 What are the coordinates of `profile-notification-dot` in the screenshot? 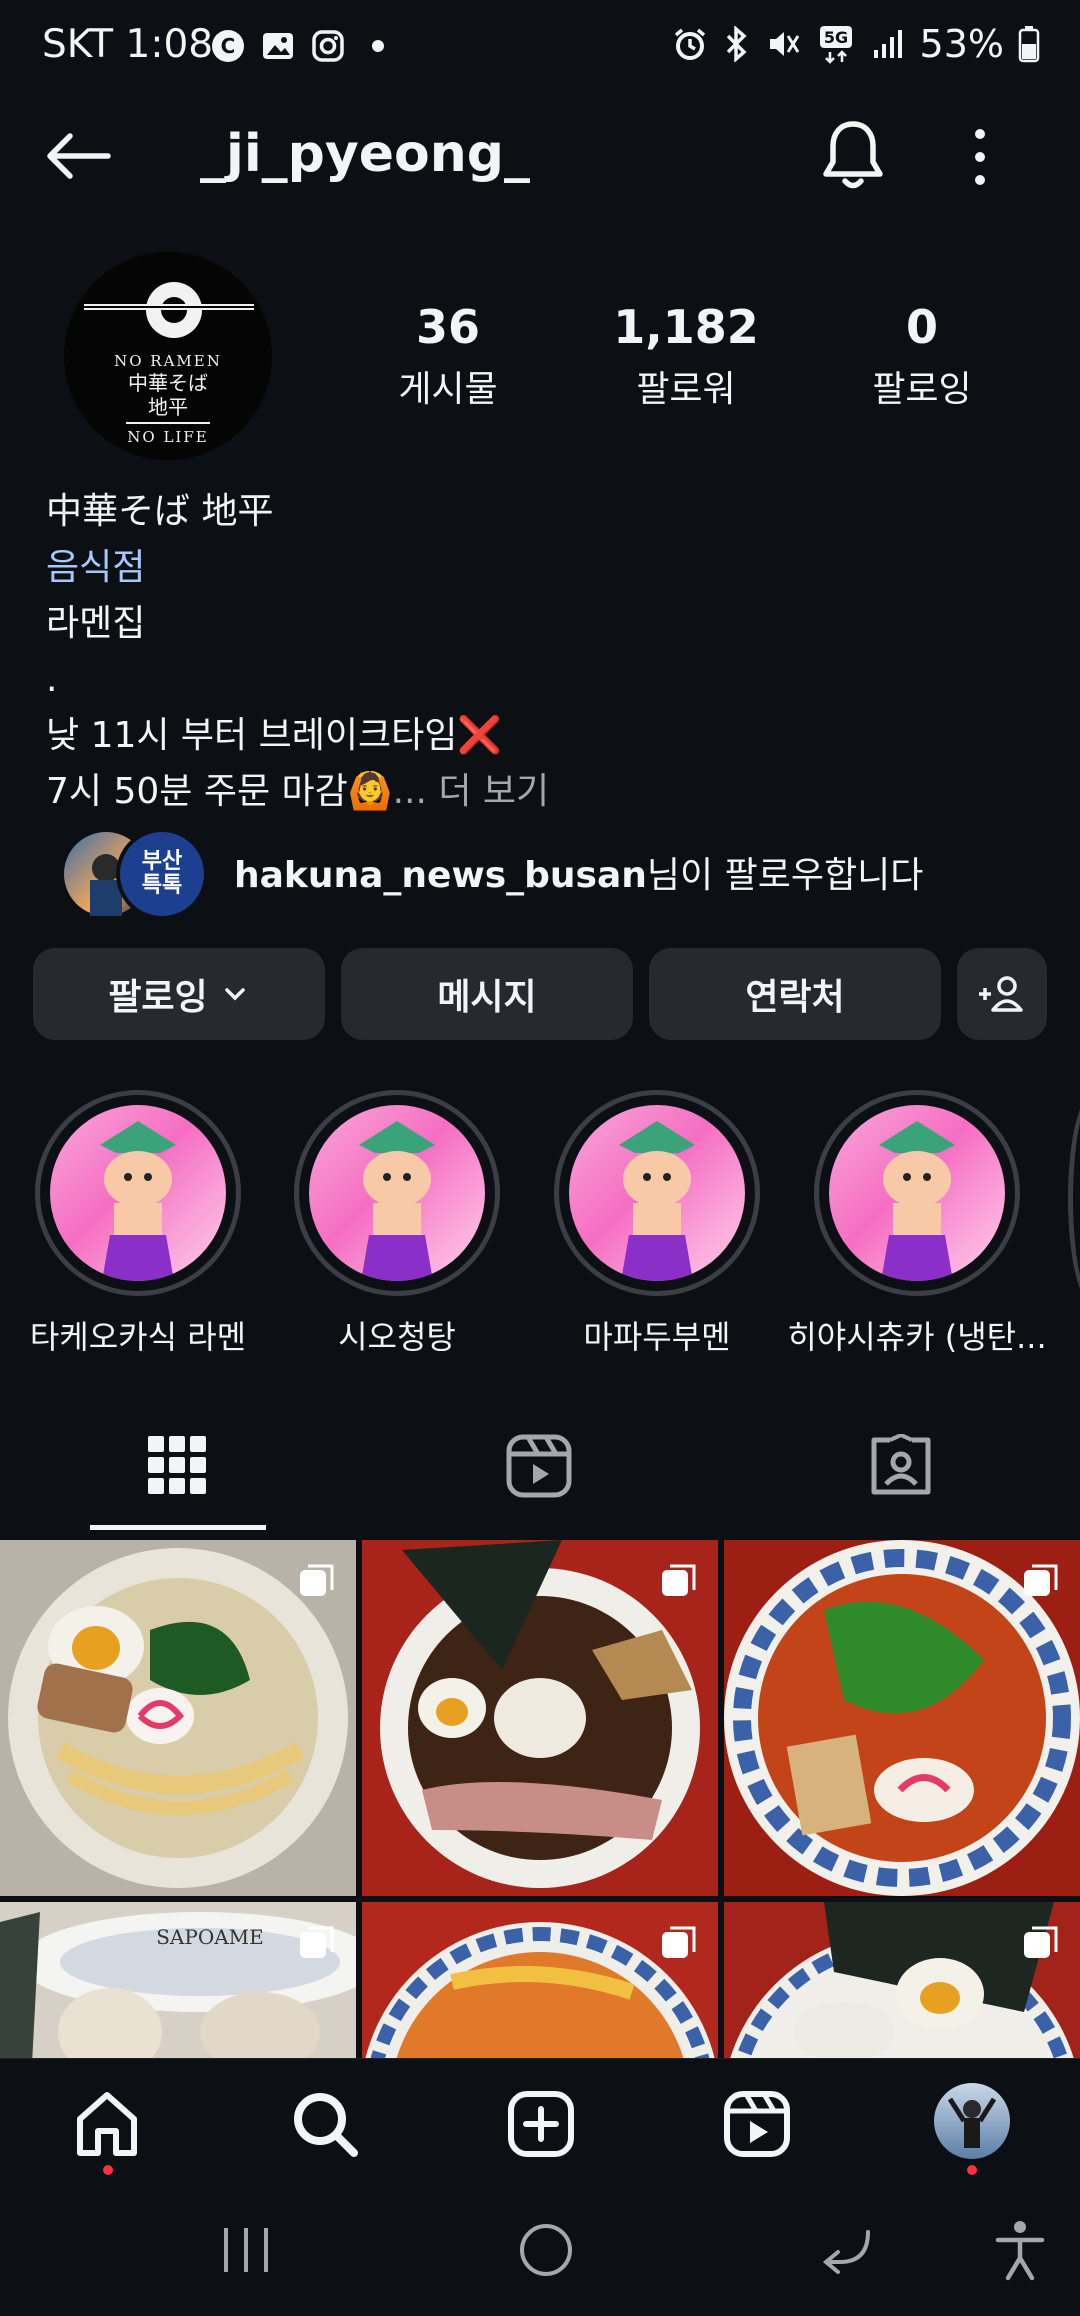 It's located at (972, 2170).